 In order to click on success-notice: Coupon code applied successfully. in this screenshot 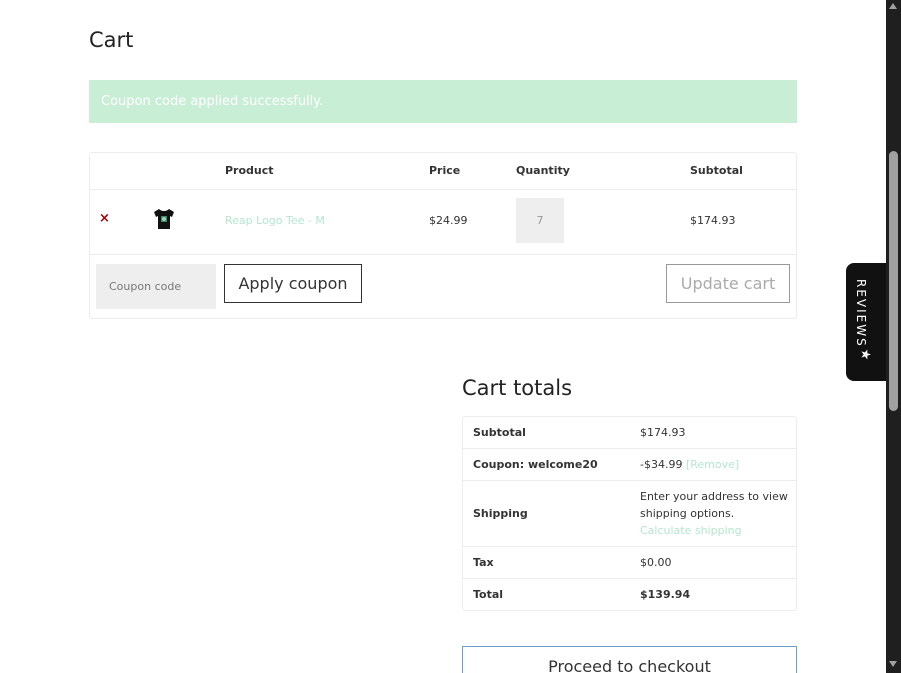, I will do `click(443, 101)`.